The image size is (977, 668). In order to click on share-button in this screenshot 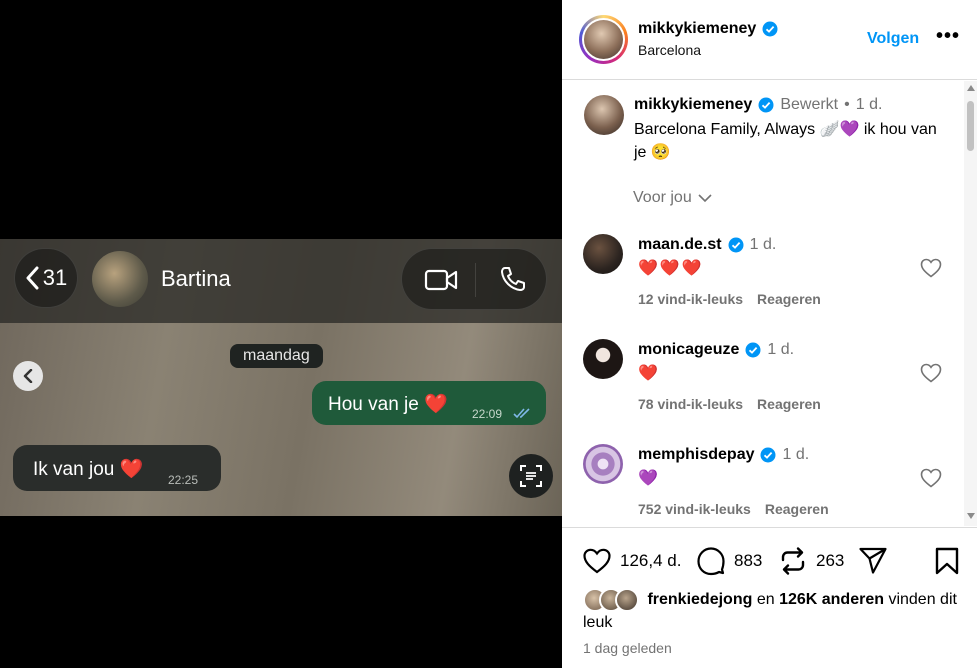, I will do `click(873, 561)`.